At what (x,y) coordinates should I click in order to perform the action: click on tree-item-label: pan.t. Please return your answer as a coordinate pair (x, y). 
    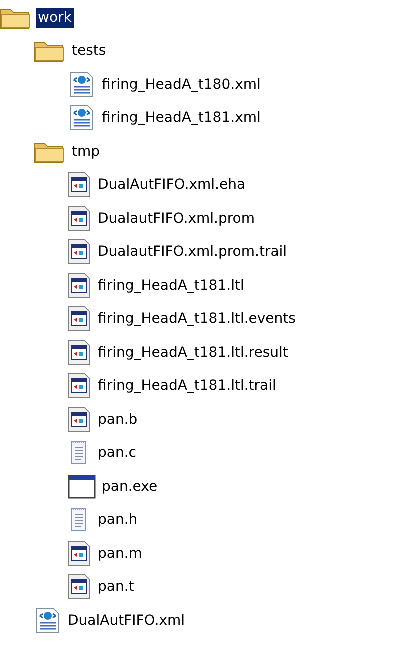
    Looking at the image, I should click on (116, 587).